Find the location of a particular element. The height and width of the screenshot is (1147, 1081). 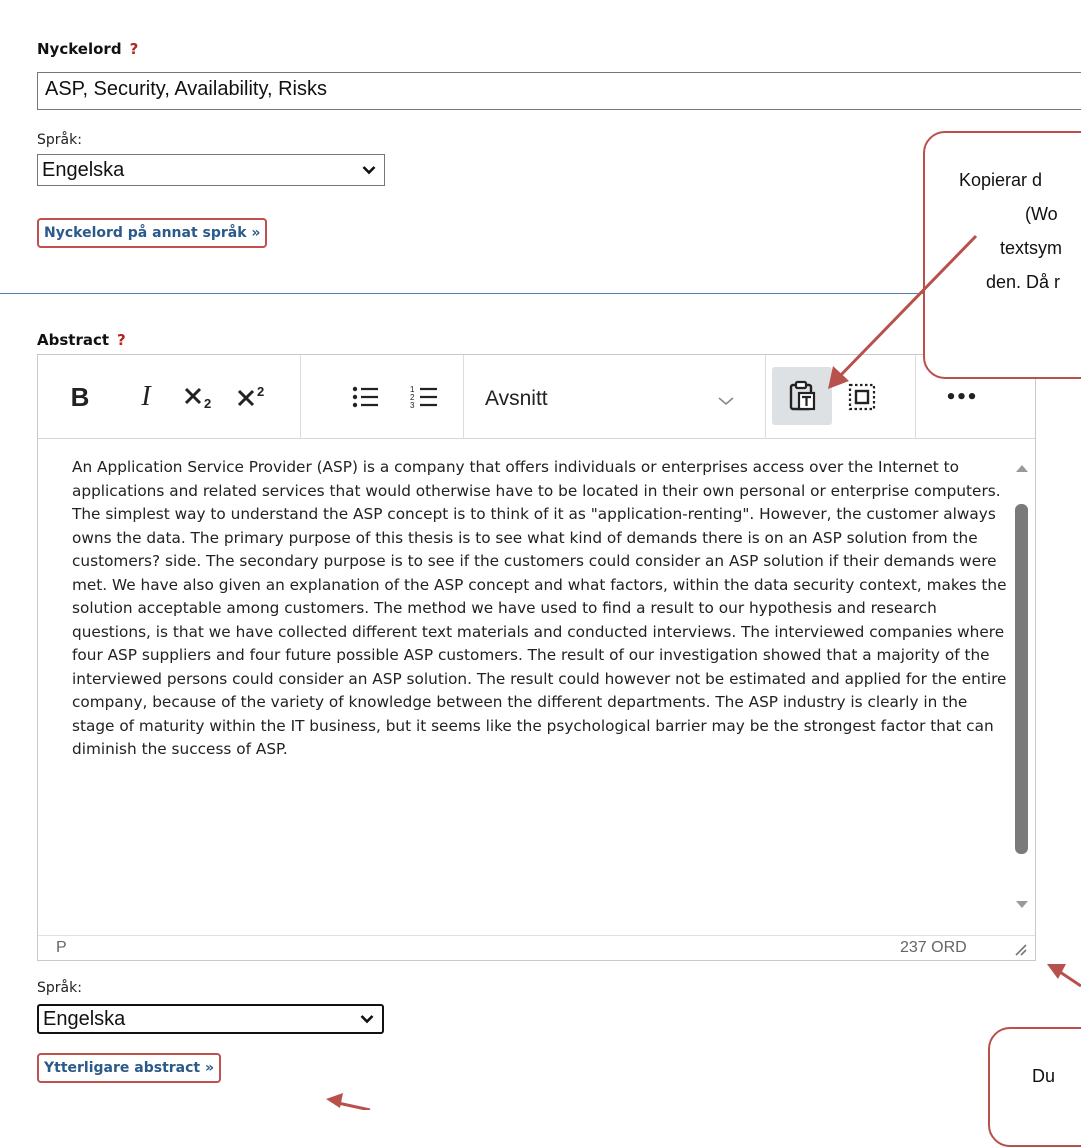

paragraph-format-select: Avsnitt is located at coordinates (516, 399).